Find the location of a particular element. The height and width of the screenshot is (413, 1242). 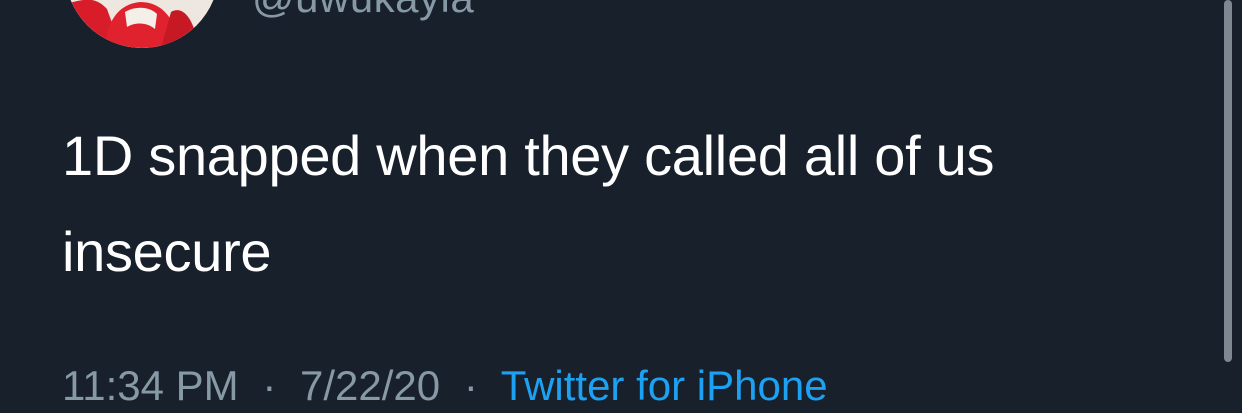

tweet-text-line: insecure is located at coordinates (167, 251).